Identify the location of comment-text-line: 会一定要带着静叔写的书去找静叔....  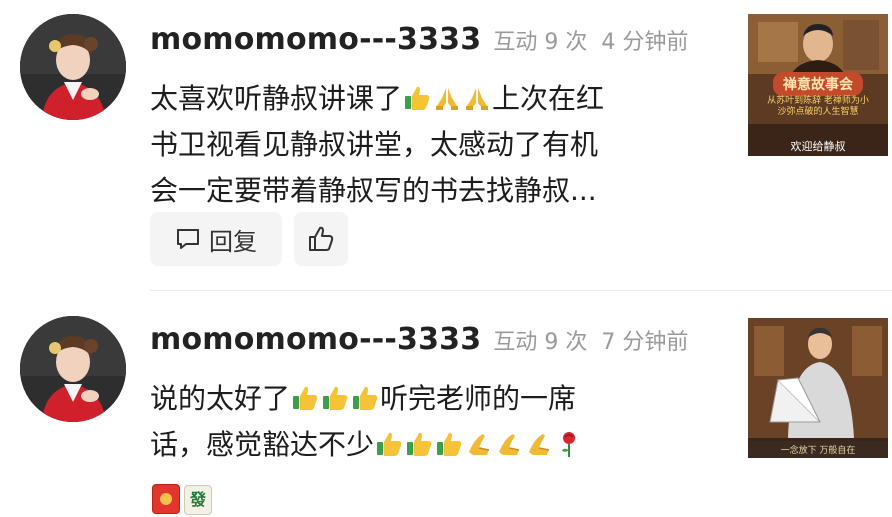
(373, 190).